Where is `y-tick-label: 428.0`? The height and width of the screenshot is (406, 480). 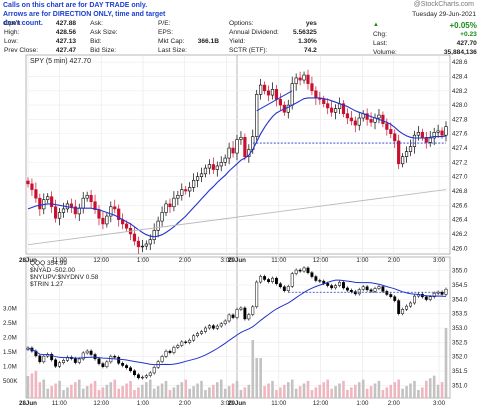 y-tick-label: 428.0 is located at coordinates (460, 105).